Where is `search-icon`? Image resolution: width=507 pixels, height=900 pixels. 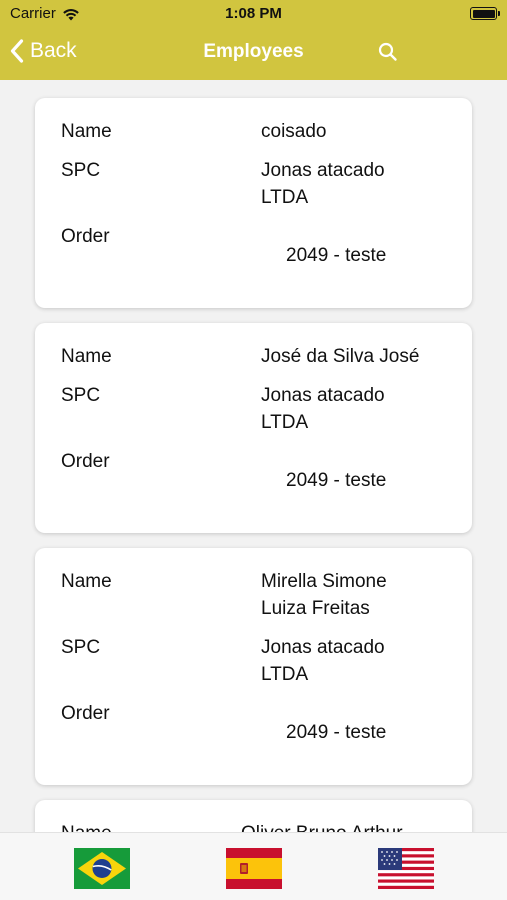 search-icon is located at coordinates (387, 51).